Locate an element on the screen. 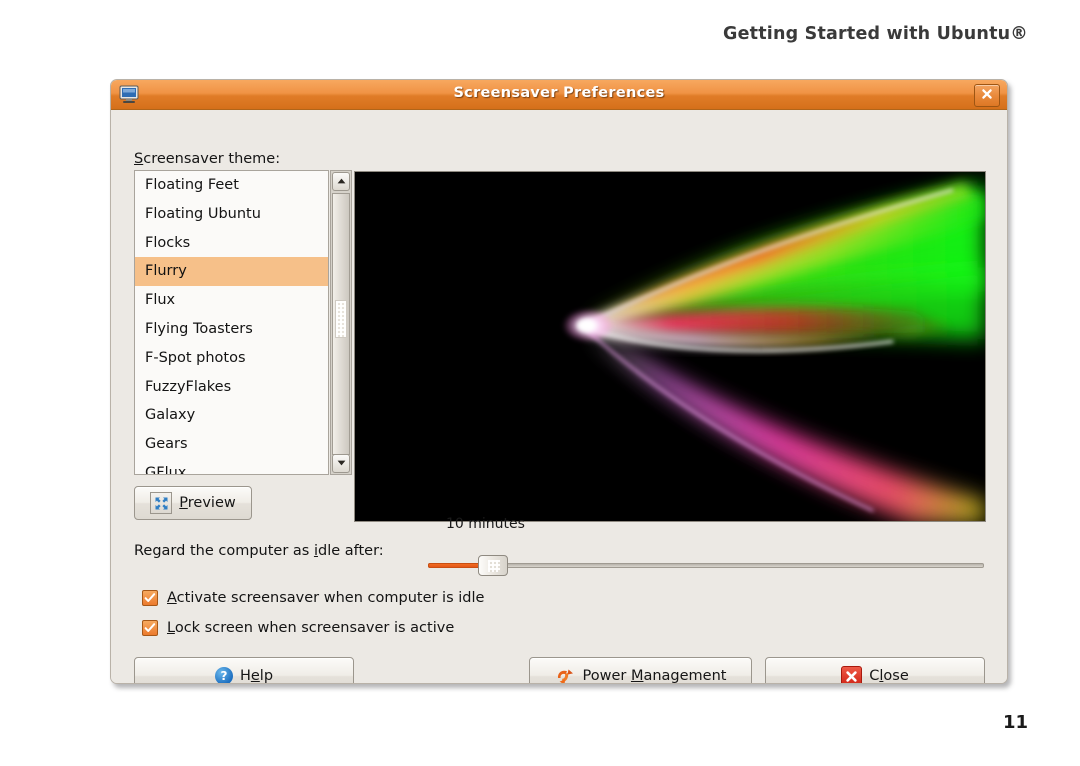 This screenshot has height=766, width=1080. triangle-down-icon is located at coordinates (341, 463).